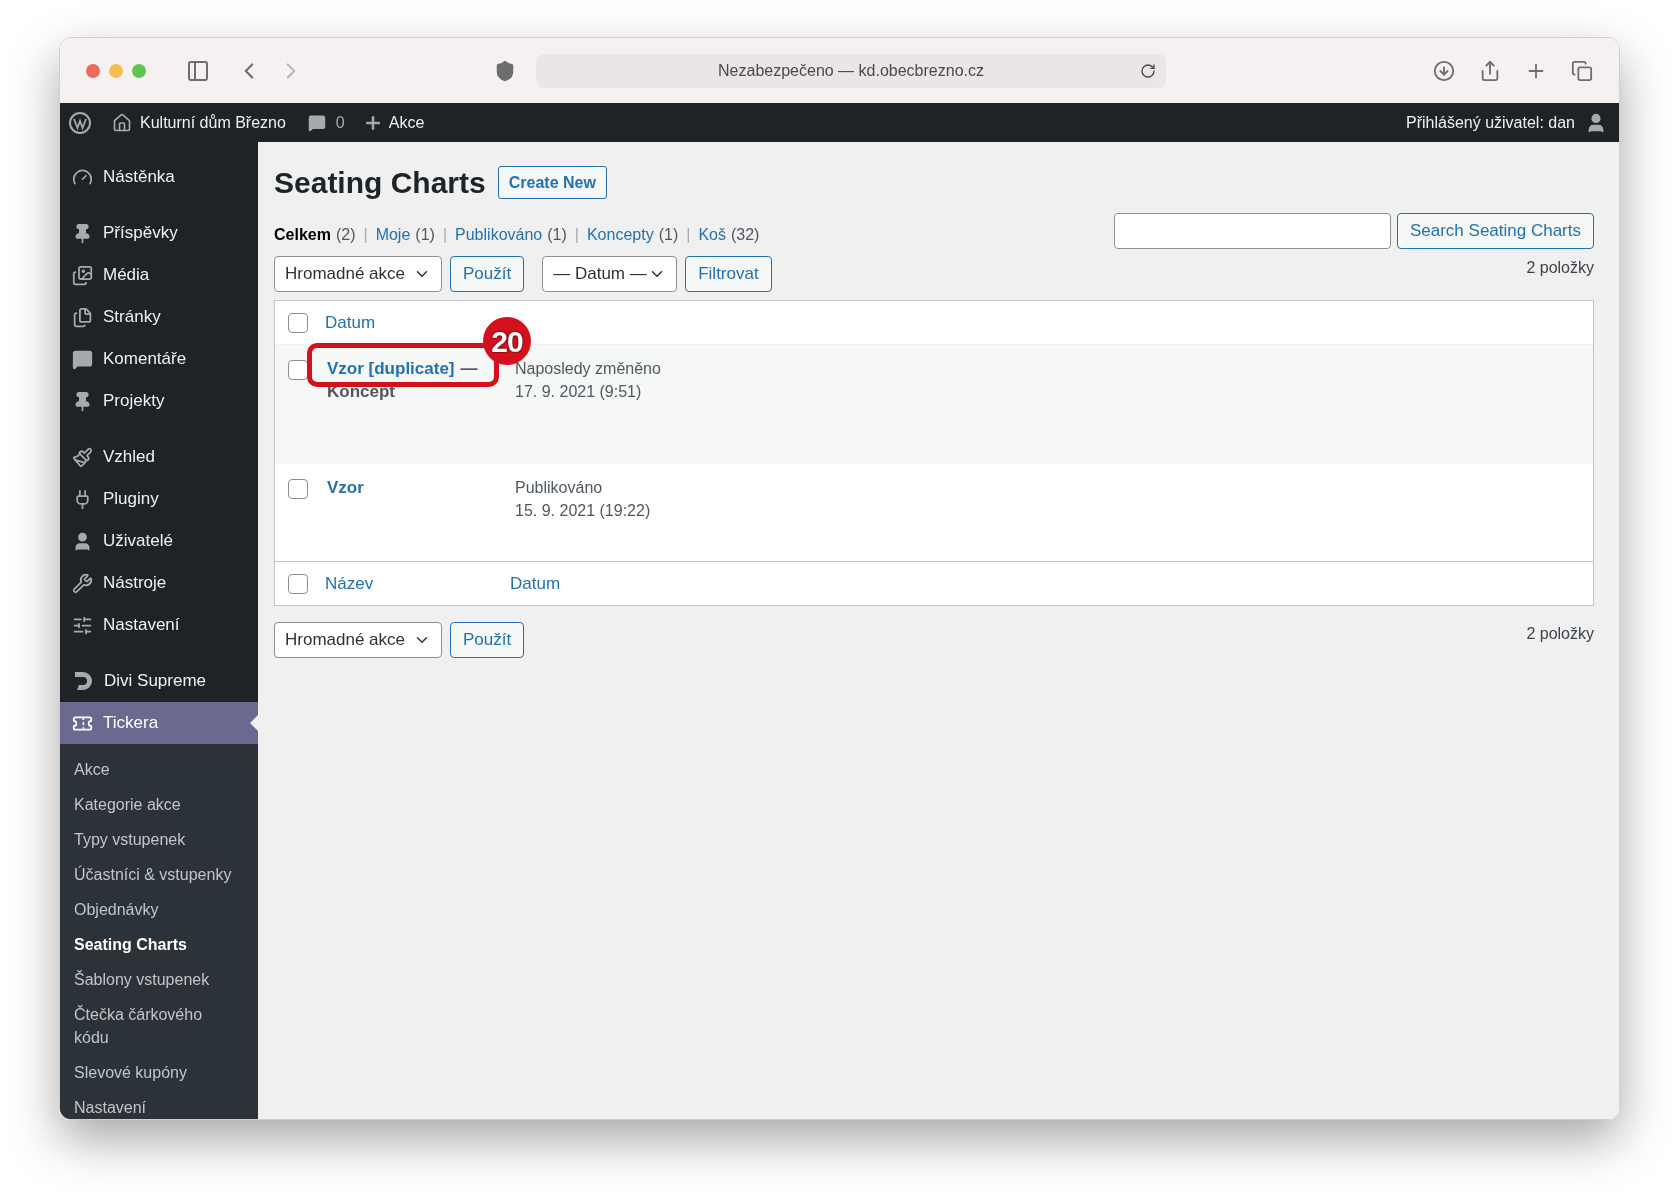  Describe the element at coordinates (82, 583) in the screenshot. I see `wrench-icon` at that location.